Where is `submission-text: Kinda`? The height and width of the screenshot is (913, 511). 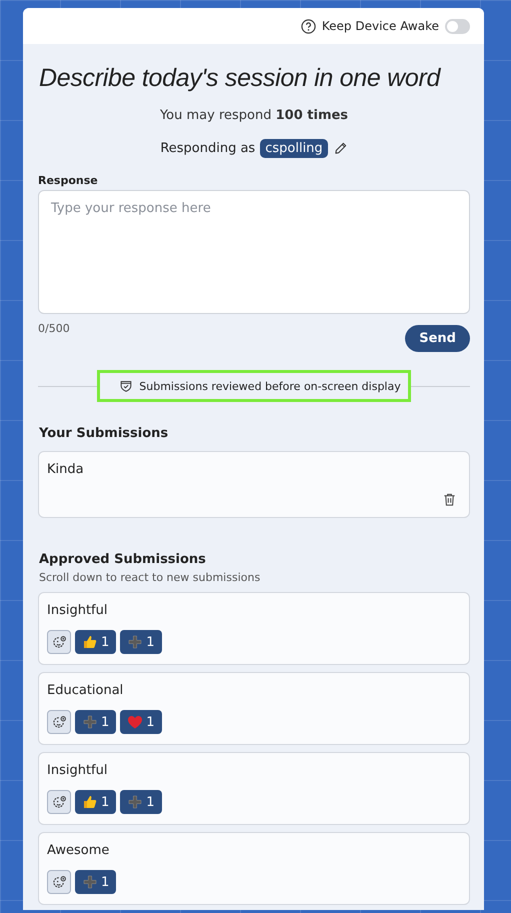 submission-text: Kinda is located at coordinates (66, 469).